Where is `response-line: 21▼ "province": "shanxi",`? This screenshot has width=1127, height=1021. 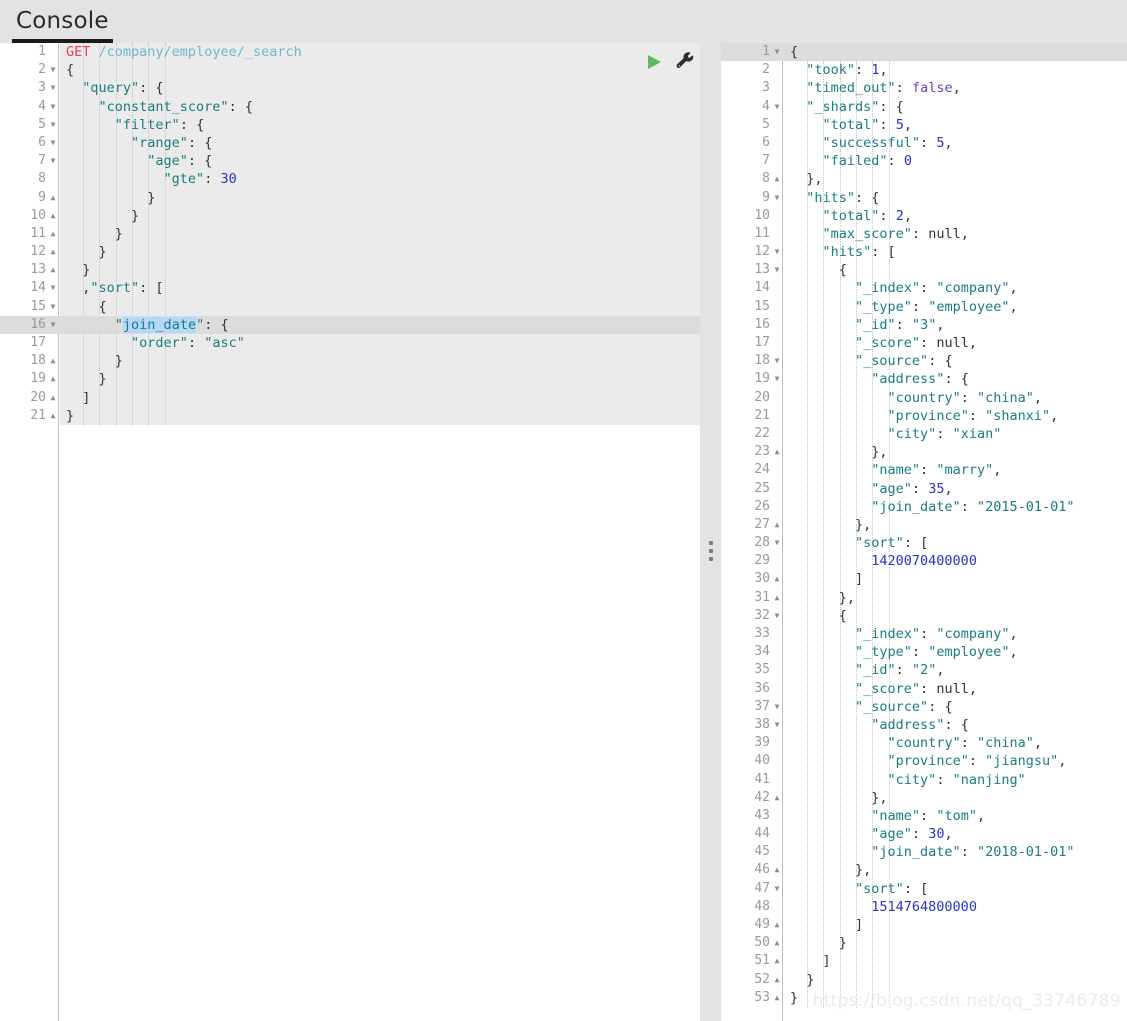
response-line: 21▼ "province": "shanxi", is located at coordinates (924, 416).